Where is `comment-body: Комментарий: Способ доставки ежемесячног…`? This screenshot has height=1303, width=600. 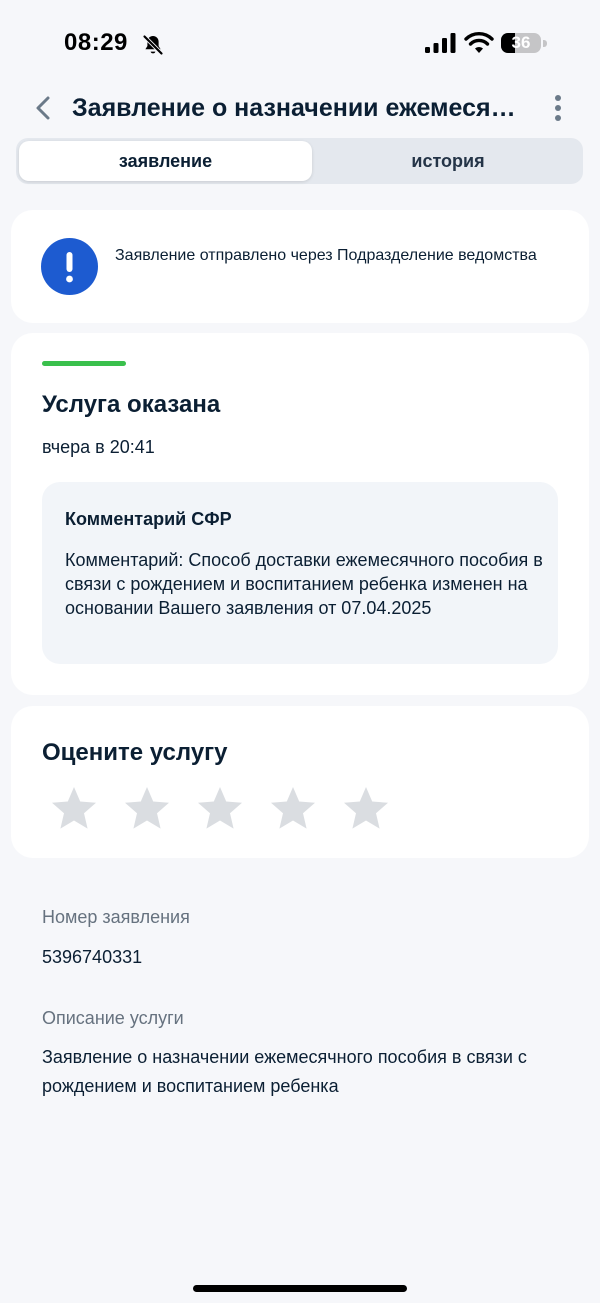
comment-body: Комментарий: Способ доставки ежемесячног… is located at coordinates (304, 584).